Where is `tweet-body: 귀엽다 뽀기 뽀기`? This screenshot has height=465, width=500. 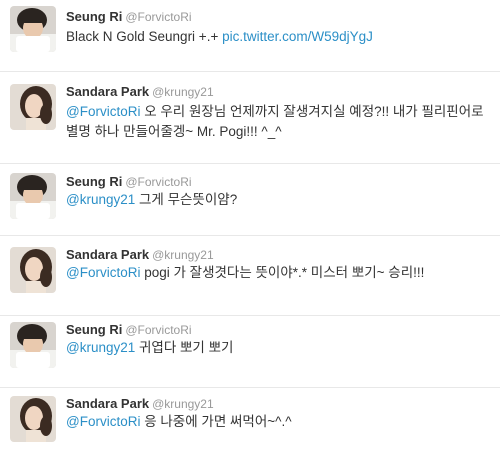
tweet-body: 귀엽다 뽀기 뽀기 is located at coordinates (184, 347).